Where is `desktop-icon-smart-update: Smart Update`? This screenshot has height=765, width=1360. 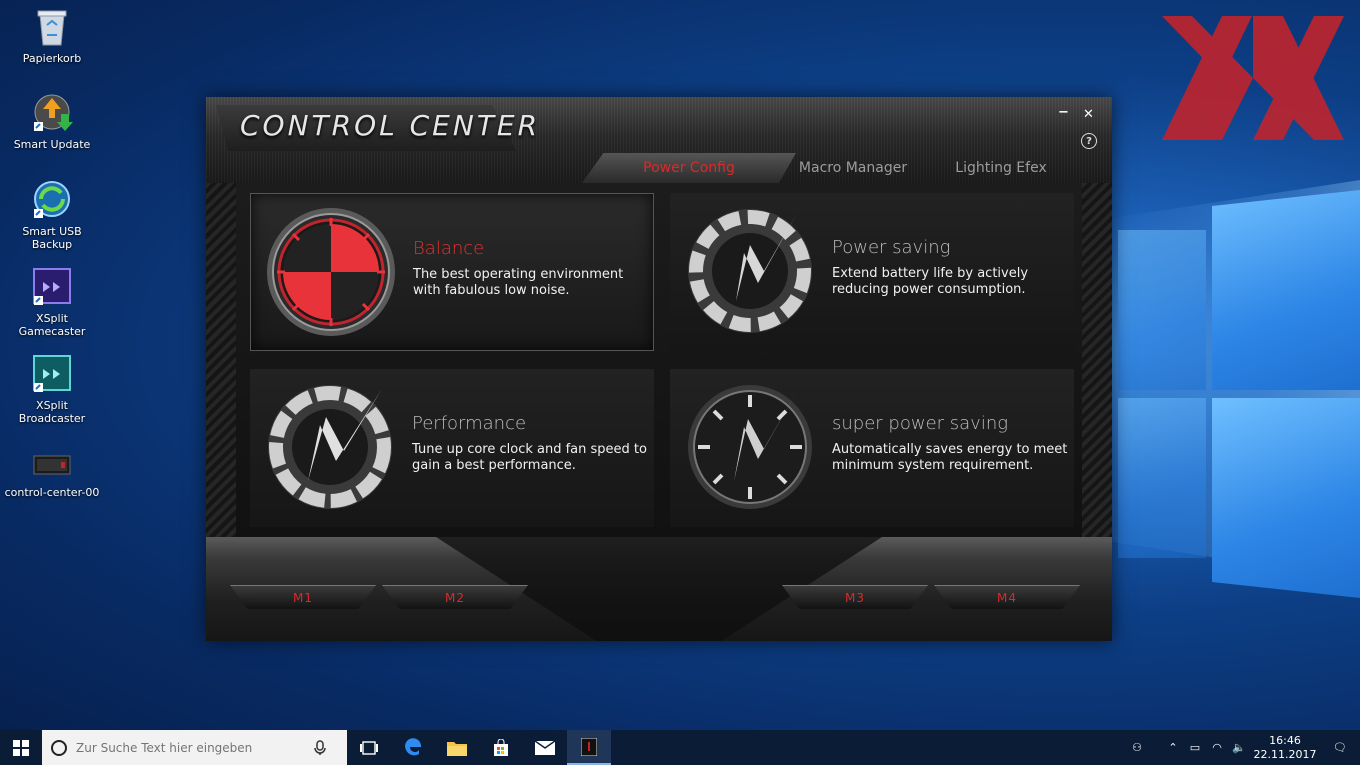 desktop-icon-smart-update: Smart Update is located at coordinates (52, 121).